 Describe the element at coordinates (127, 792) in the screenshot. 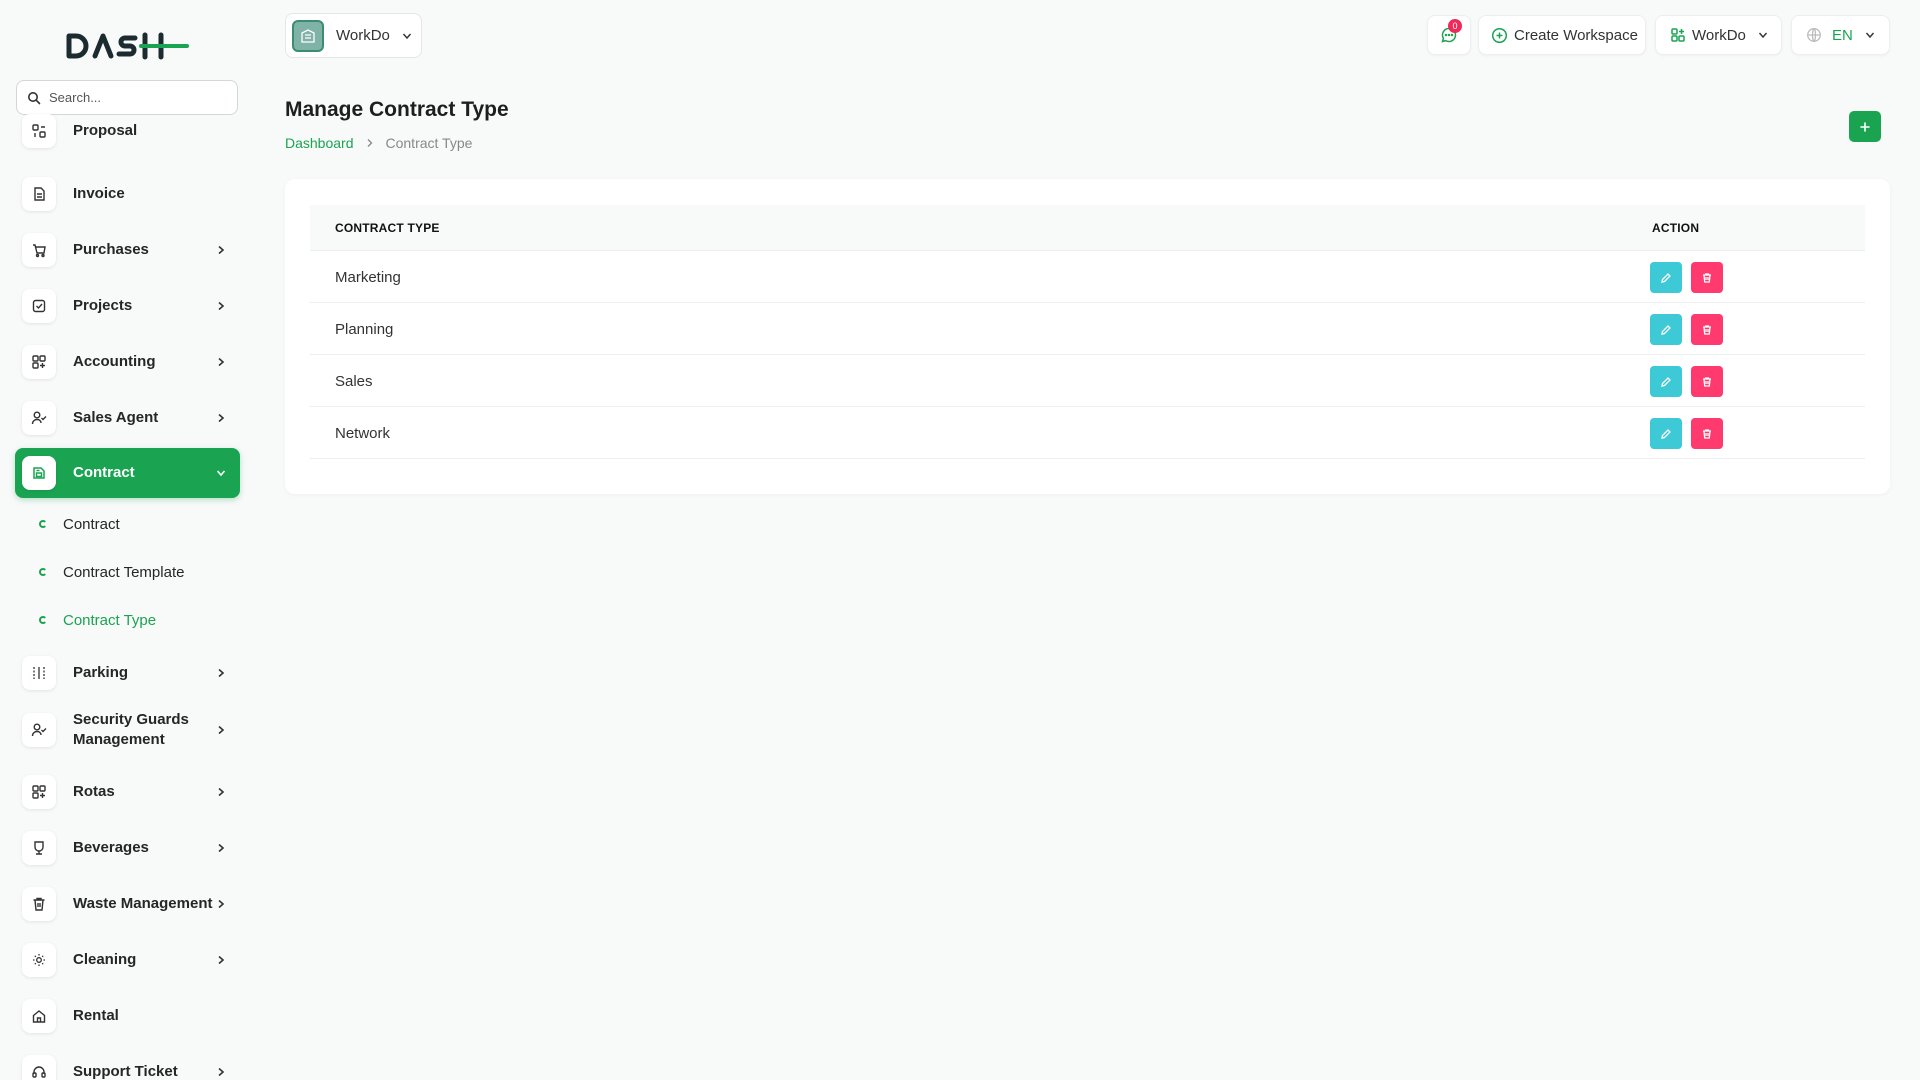

I see `sidebar-item-rotas: Rotas` at that location.